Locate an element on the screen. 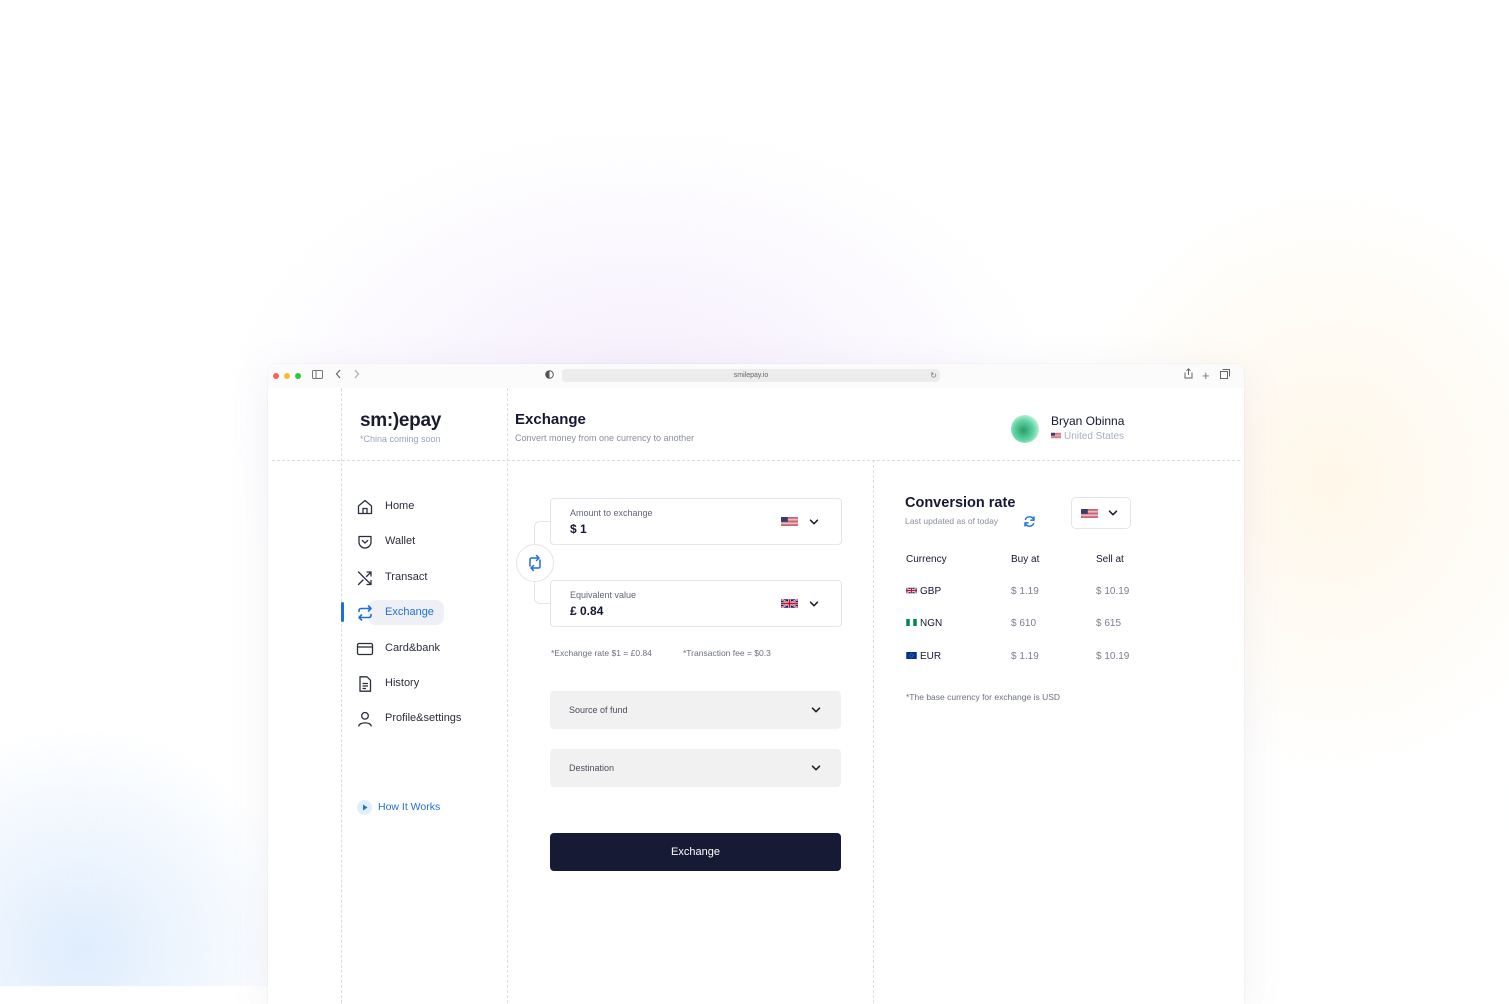  sidebar-item-label: Exchange is located at coordinates (409, 612).